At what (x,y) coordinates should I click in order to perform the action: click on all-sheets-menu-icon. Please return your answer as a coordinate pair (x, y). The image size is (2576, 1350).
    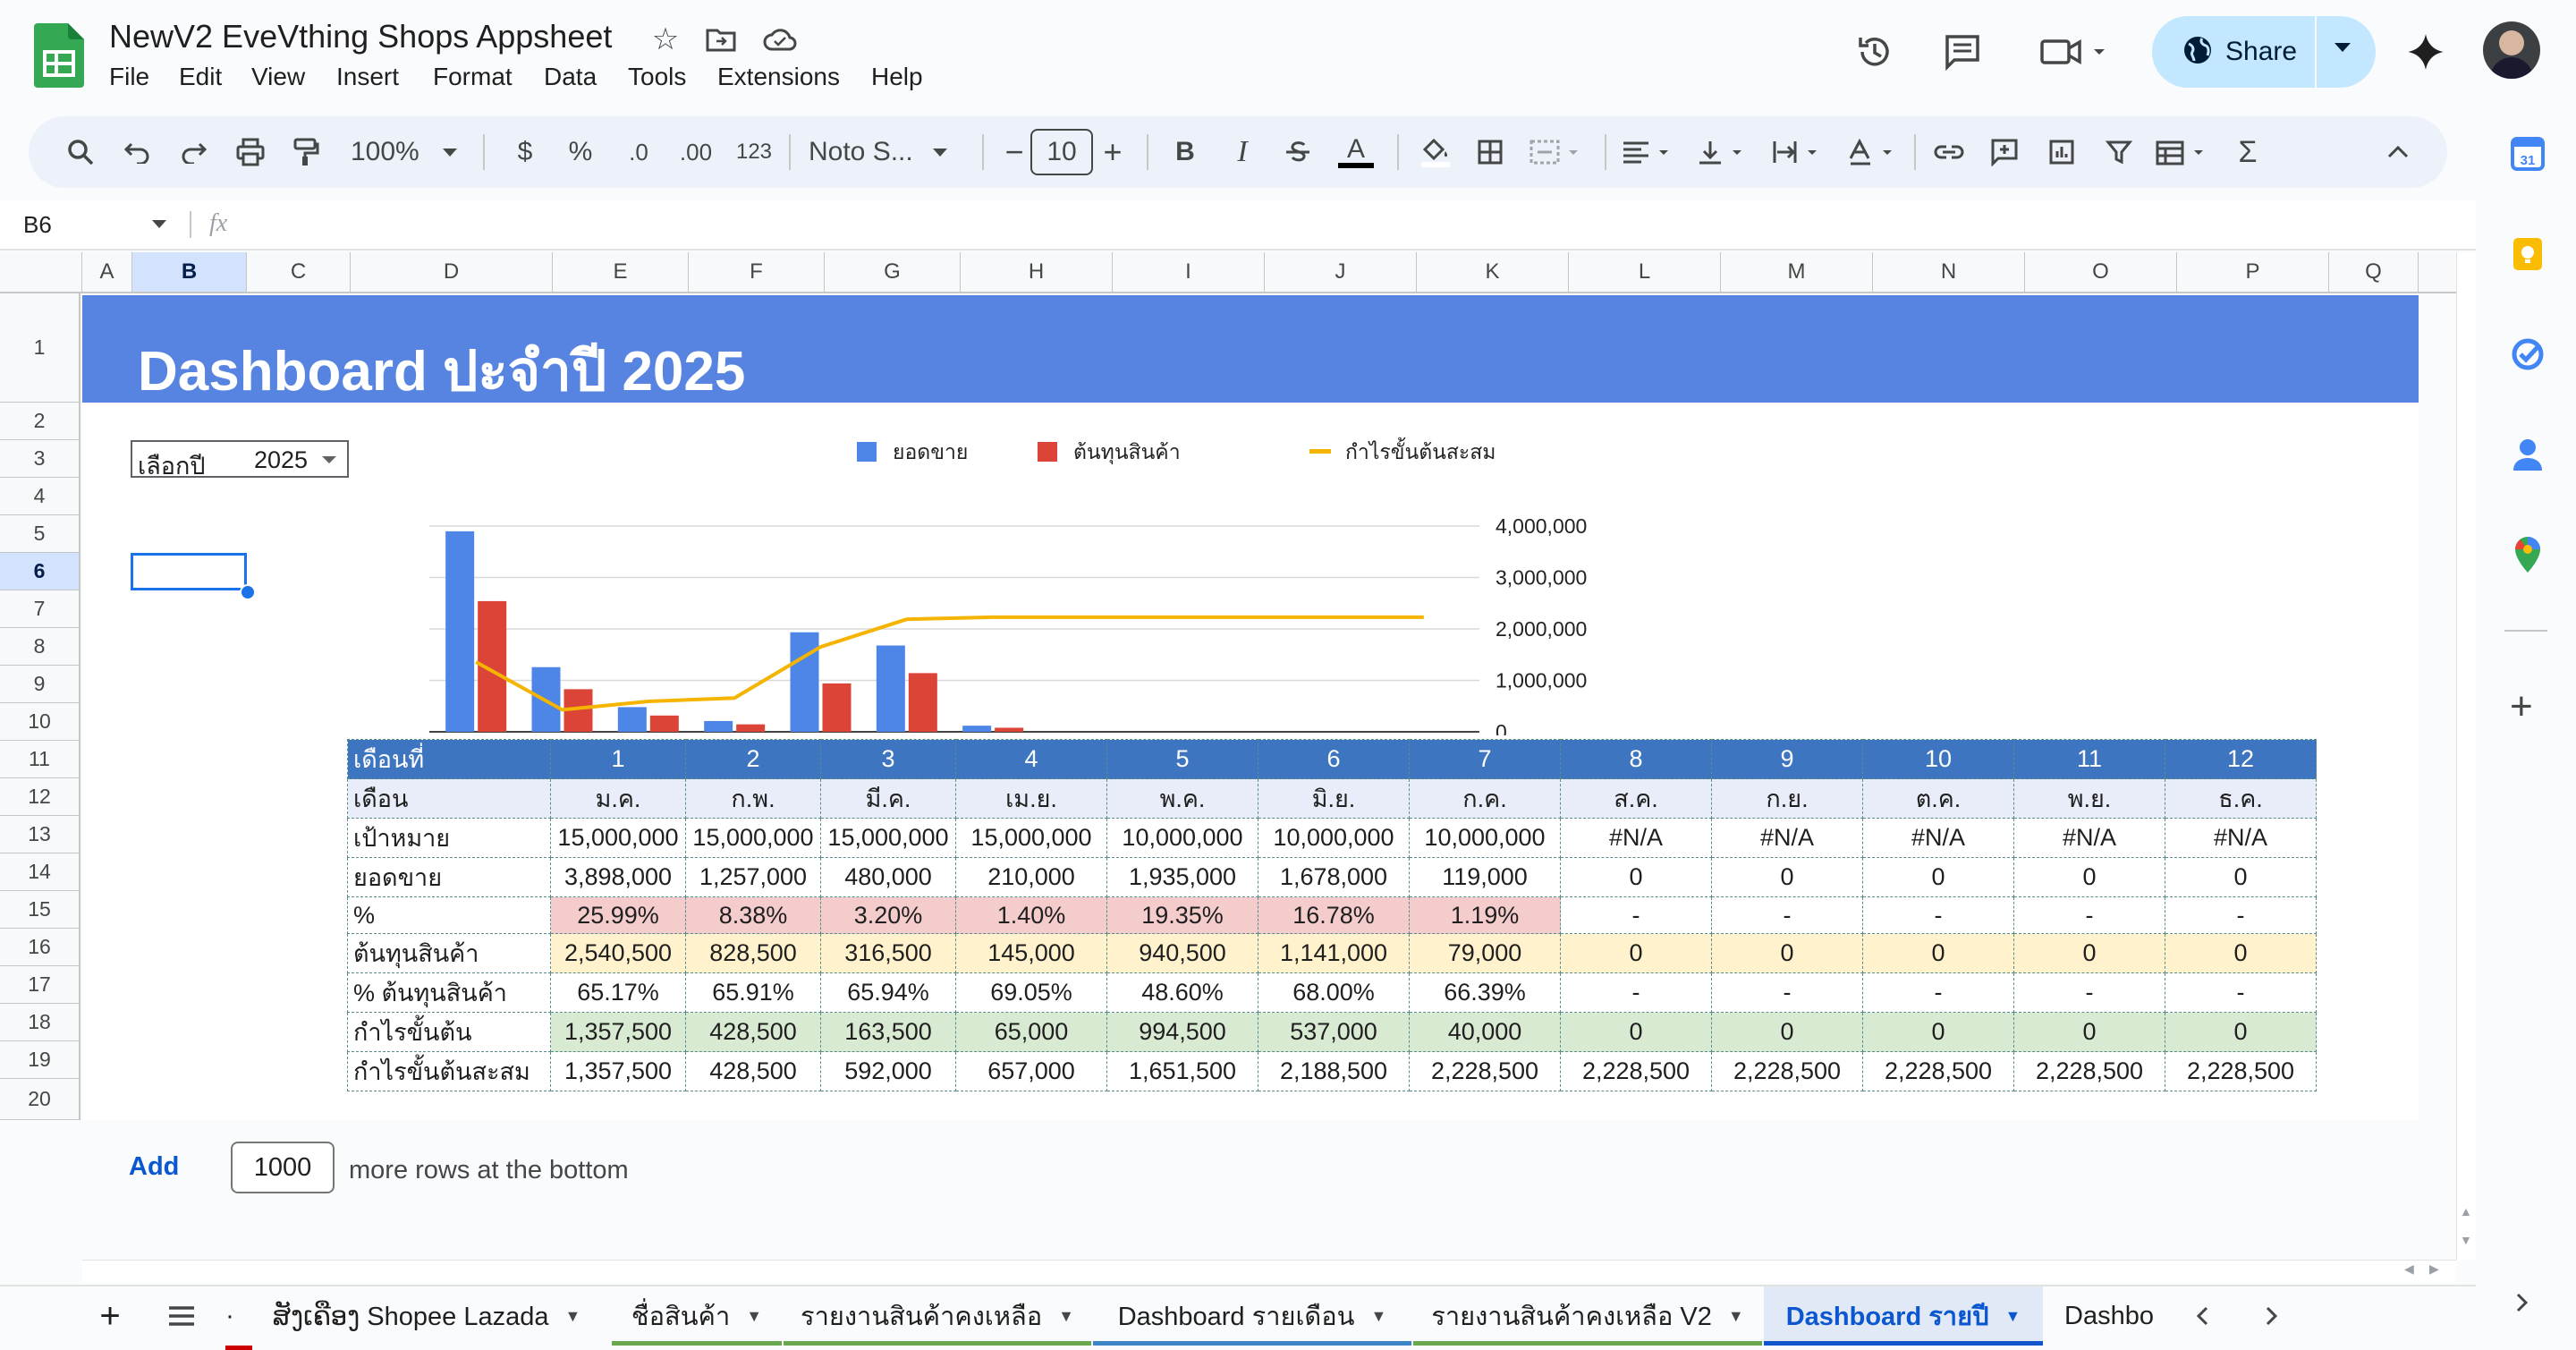
    Looking at the image, I should click on (181, 1316).